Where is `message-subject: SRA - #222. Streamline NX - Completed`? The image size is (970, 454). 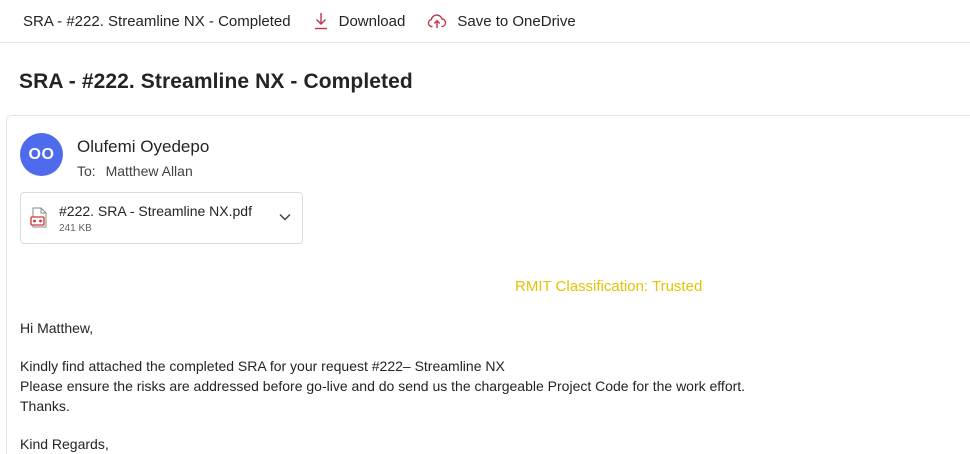 message-subject: SRA - #222. Streamline NX - Completed is located at coordinates (216, 81).